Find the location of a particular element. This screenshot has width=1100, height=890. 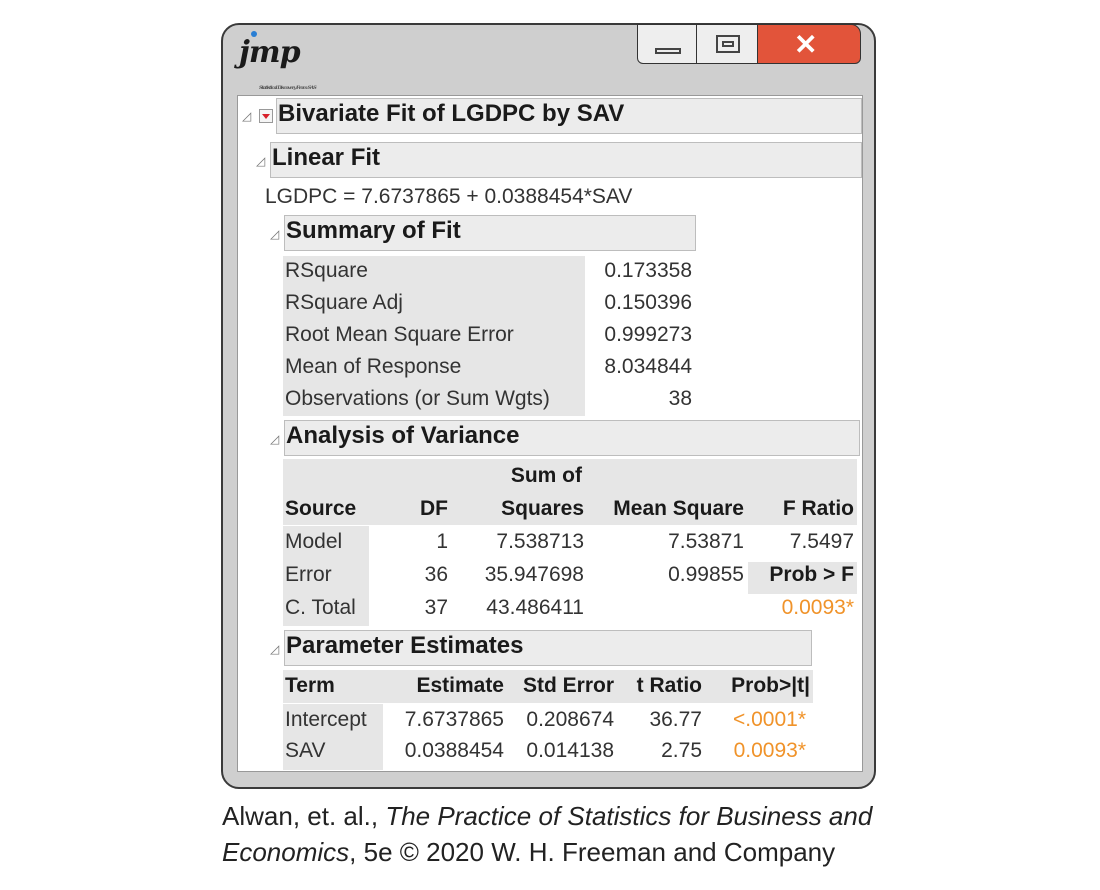

anova-title: Analysis of Variance is located at coordinates (403, 435).